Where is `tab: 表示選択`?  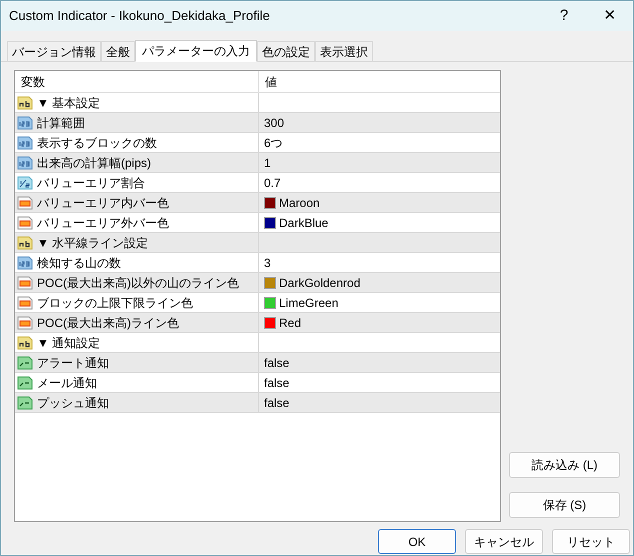
tab: 表示選択 is located at coordinates (344, 51).